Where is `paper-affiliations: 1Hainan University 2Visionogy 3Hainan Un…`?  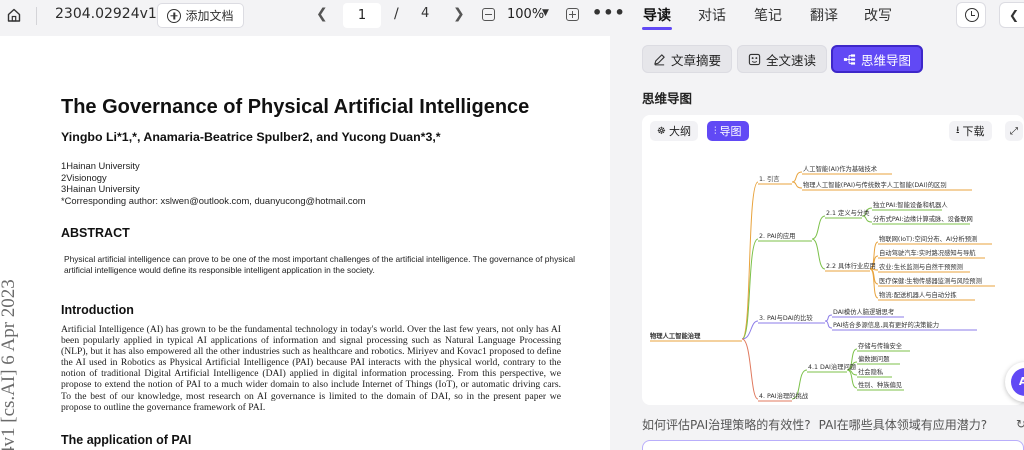
paper-affiliations: 1Hainan University 2Visionogy 3Hainan Un… is located at coordinates (213, 183).